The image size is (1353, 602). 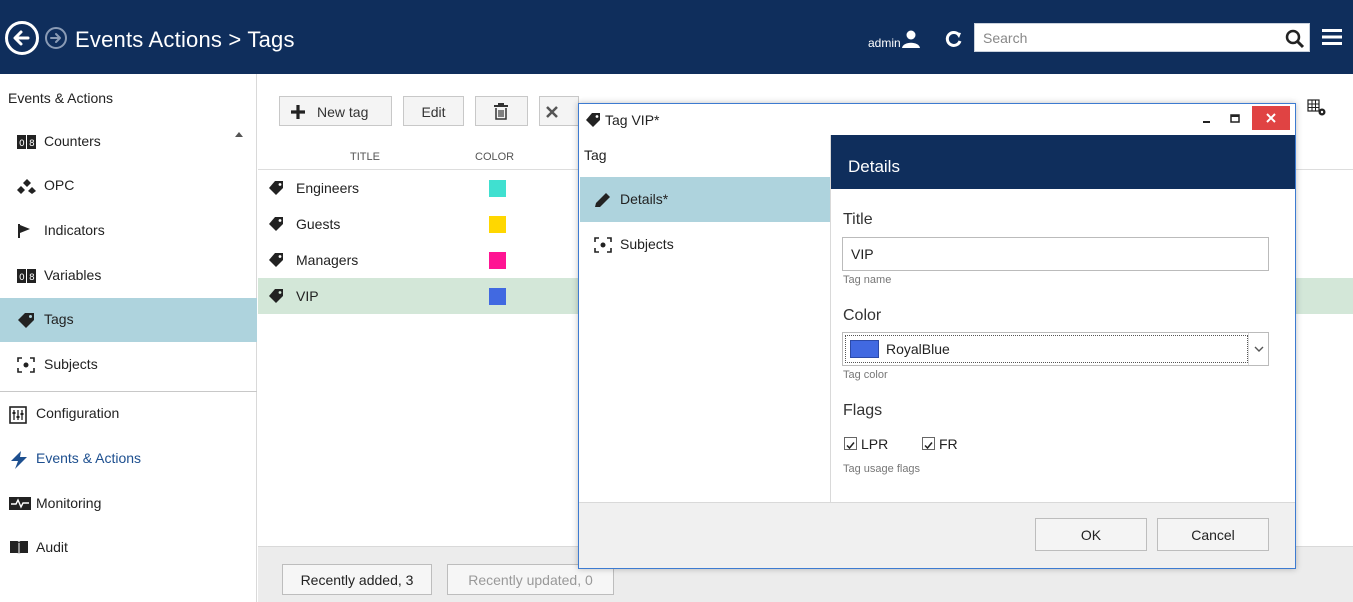 What do you see at coordinates (328, 188) in the screenshot?
I see `row-title: Engineers` at bounding box center [328, 188].